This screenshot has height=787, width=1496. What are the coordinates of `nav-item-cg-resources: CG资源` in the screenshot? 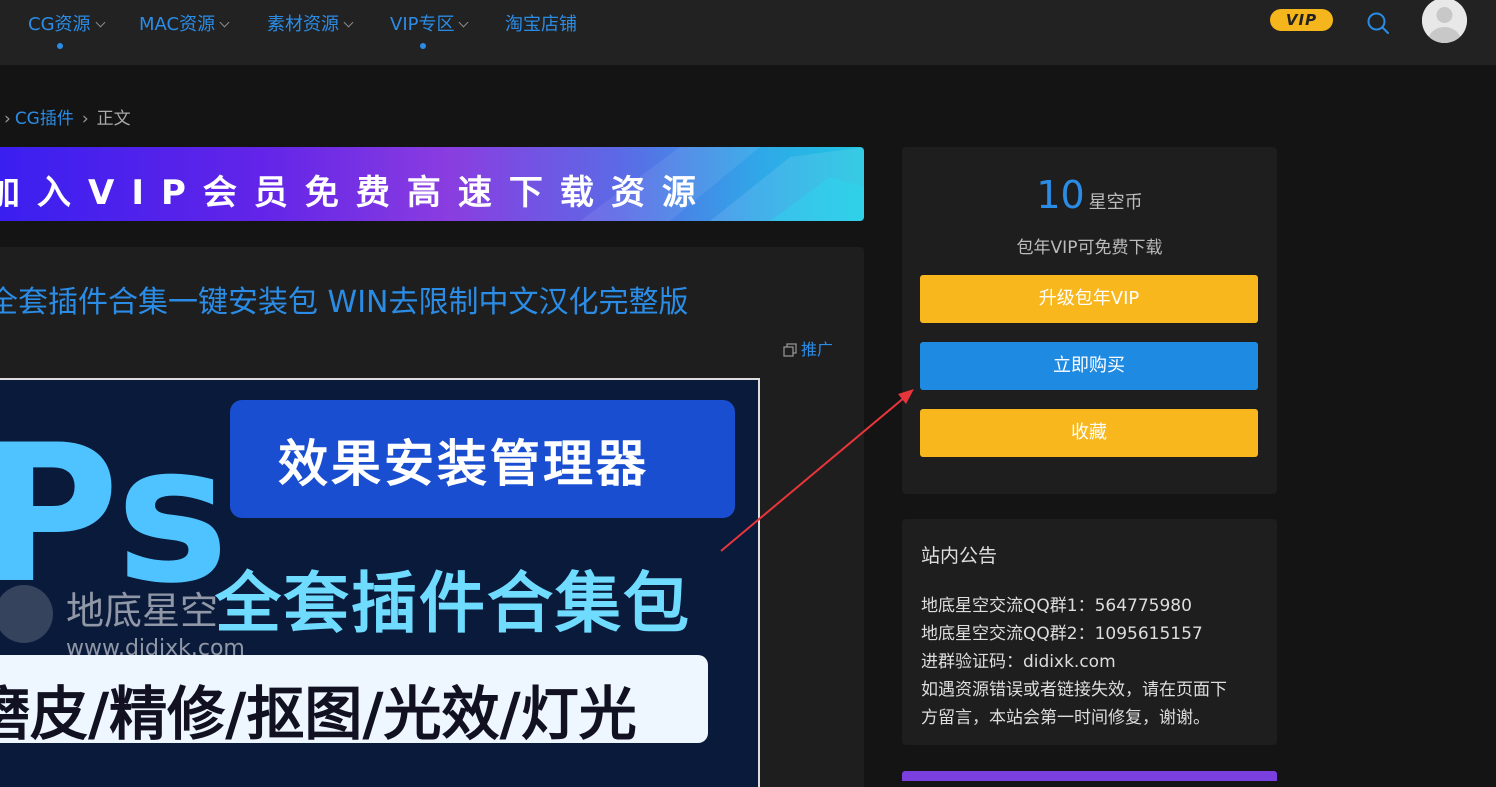 It's located at (66, 22).